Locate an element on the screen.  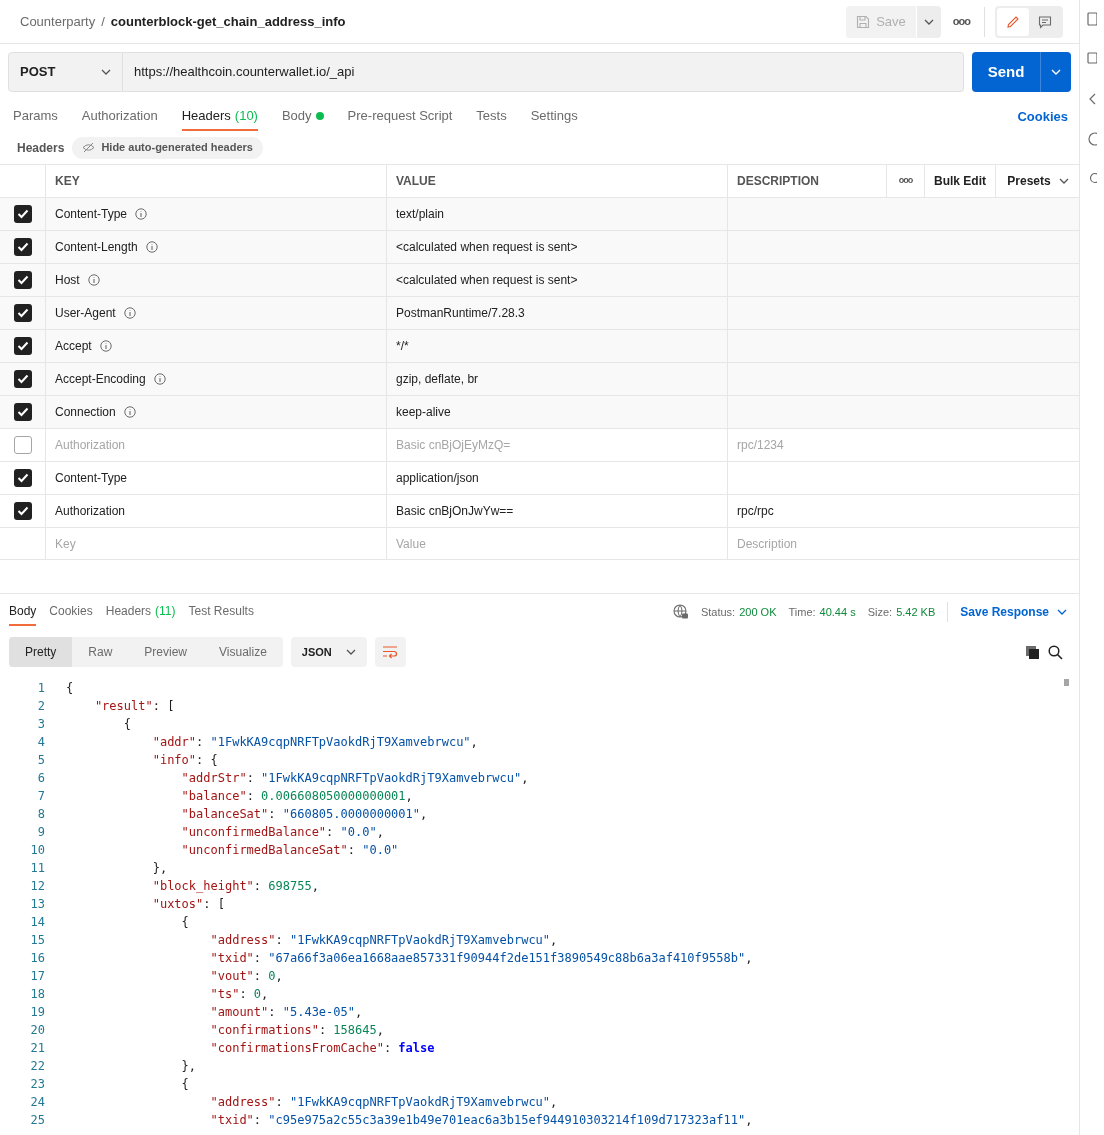
line-number: 5 is located at coordinates (40, 760).